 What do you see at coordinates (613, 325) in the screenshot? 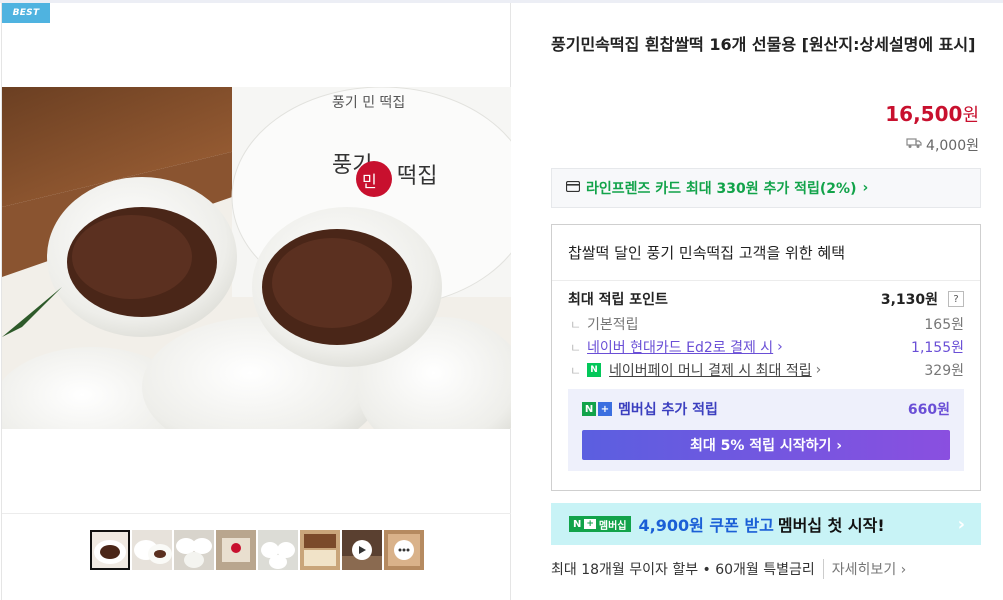
I see `basic-points-label: 기본적립` at bounding box center [613, 325].